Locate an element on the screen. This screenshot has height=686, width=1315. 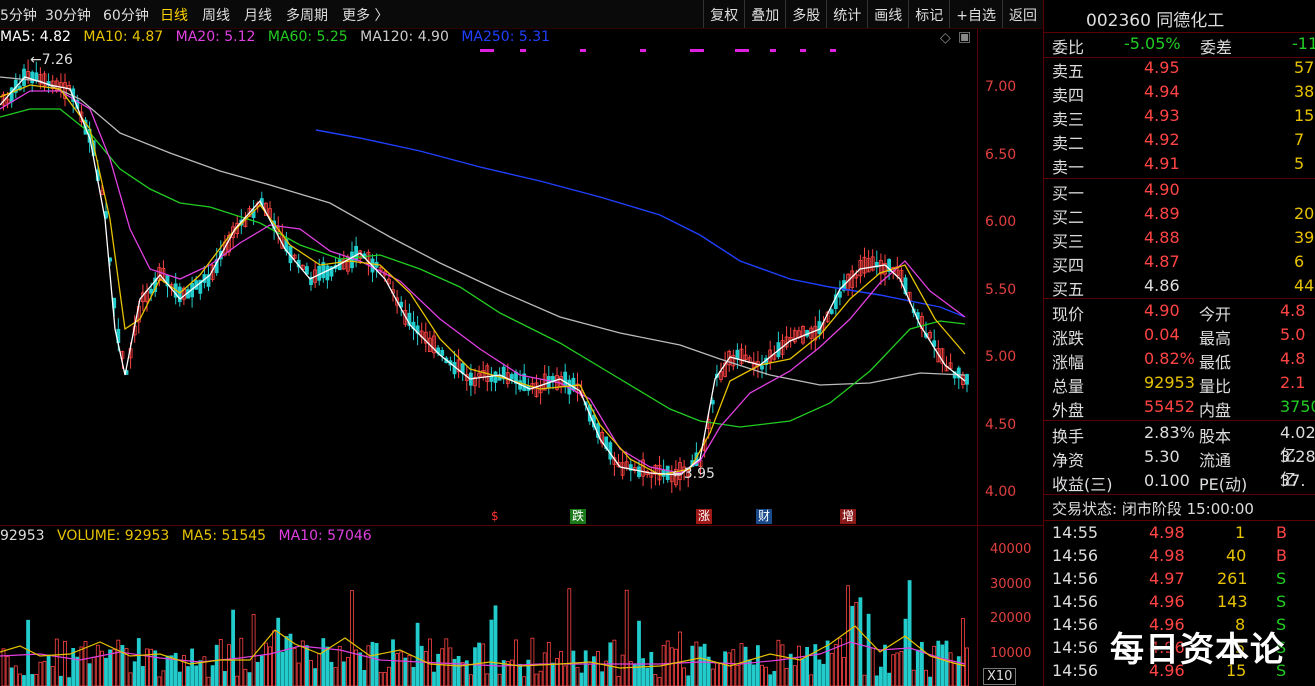
volume-tick: 30000 is located at coordinates (1011, 584).